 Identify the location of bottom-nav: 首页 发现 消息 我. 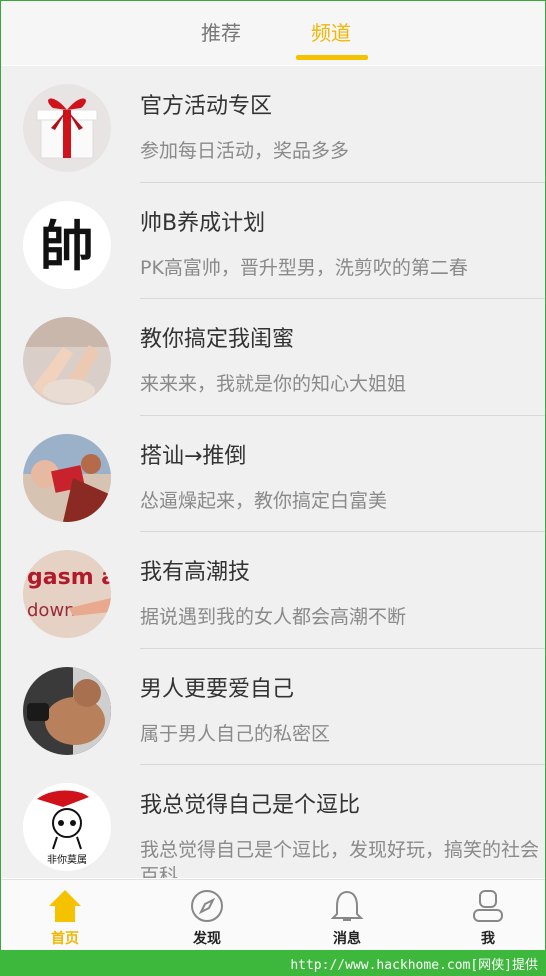
(273, 915).